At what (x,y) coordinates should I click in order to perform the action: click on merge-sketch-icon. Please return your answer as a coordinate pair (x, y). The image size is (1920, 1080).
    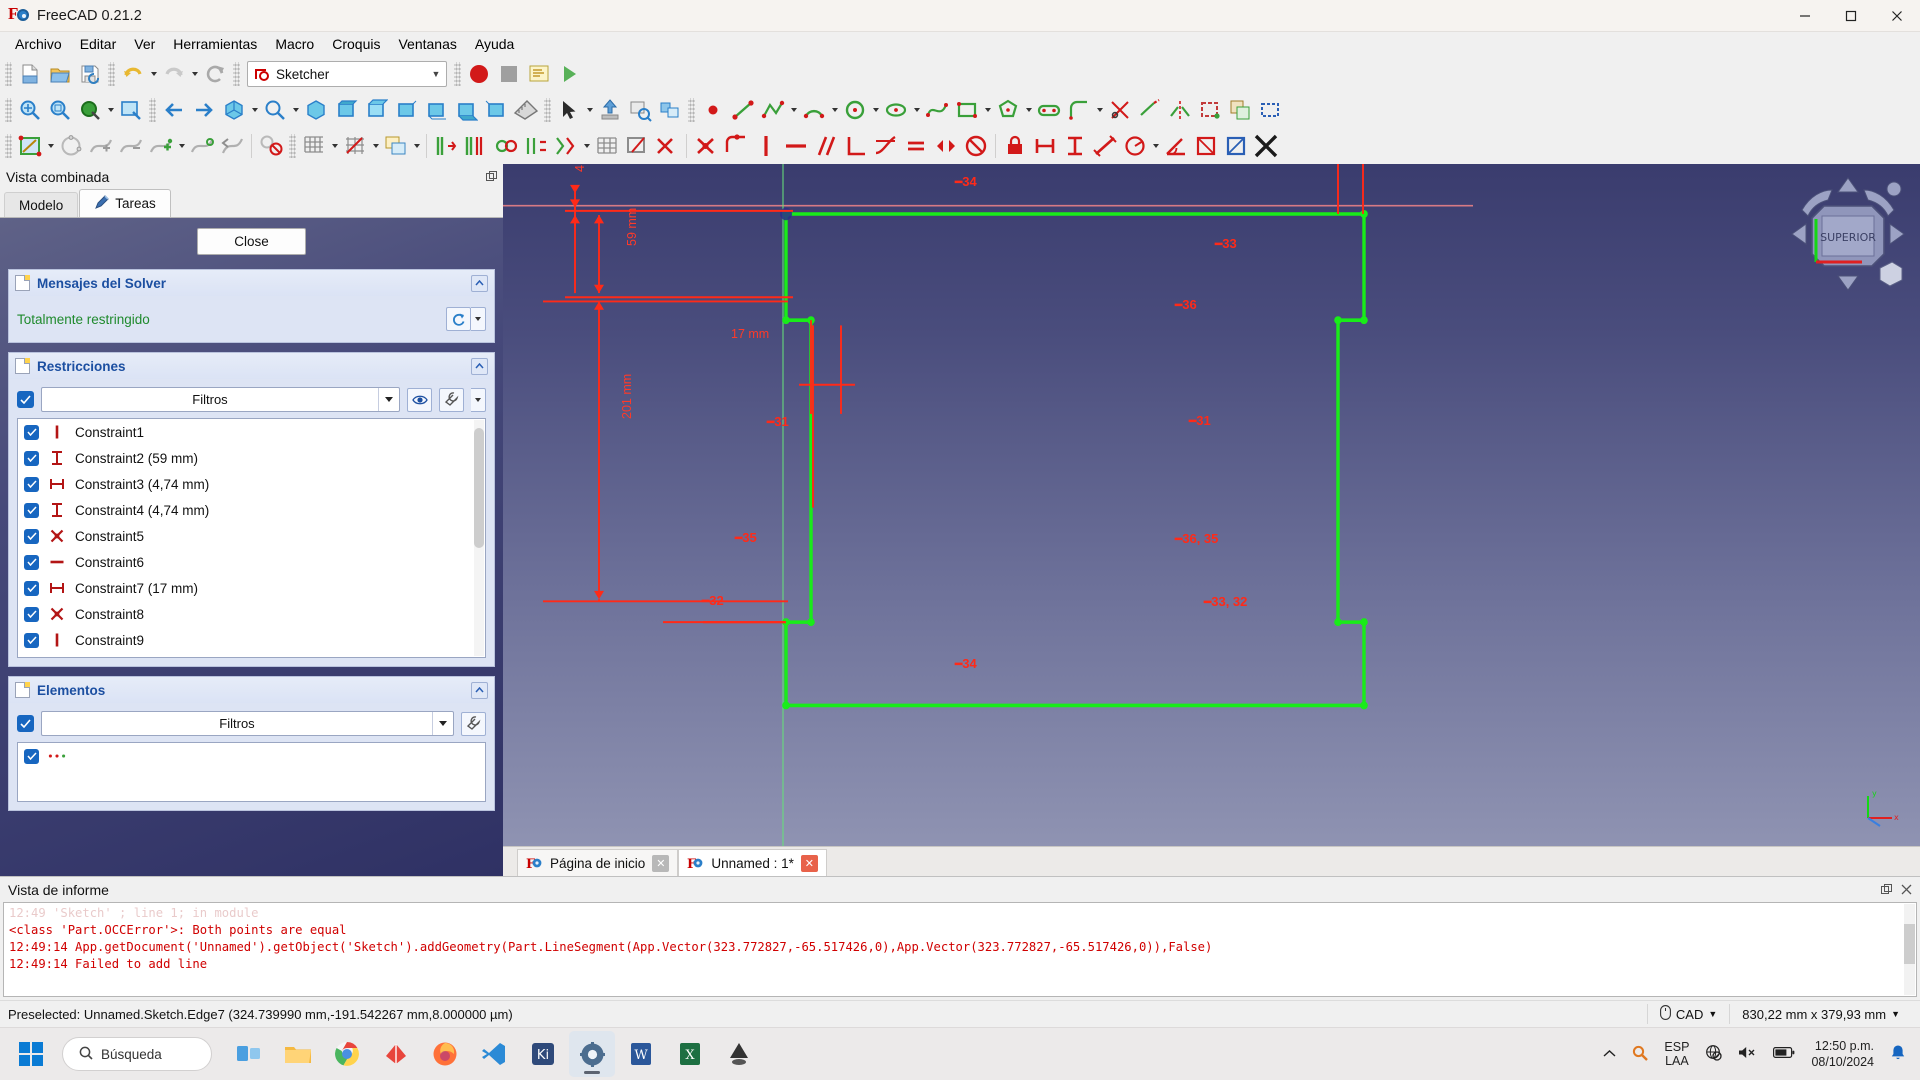
    Looking at the image, I should click on (131, 146).